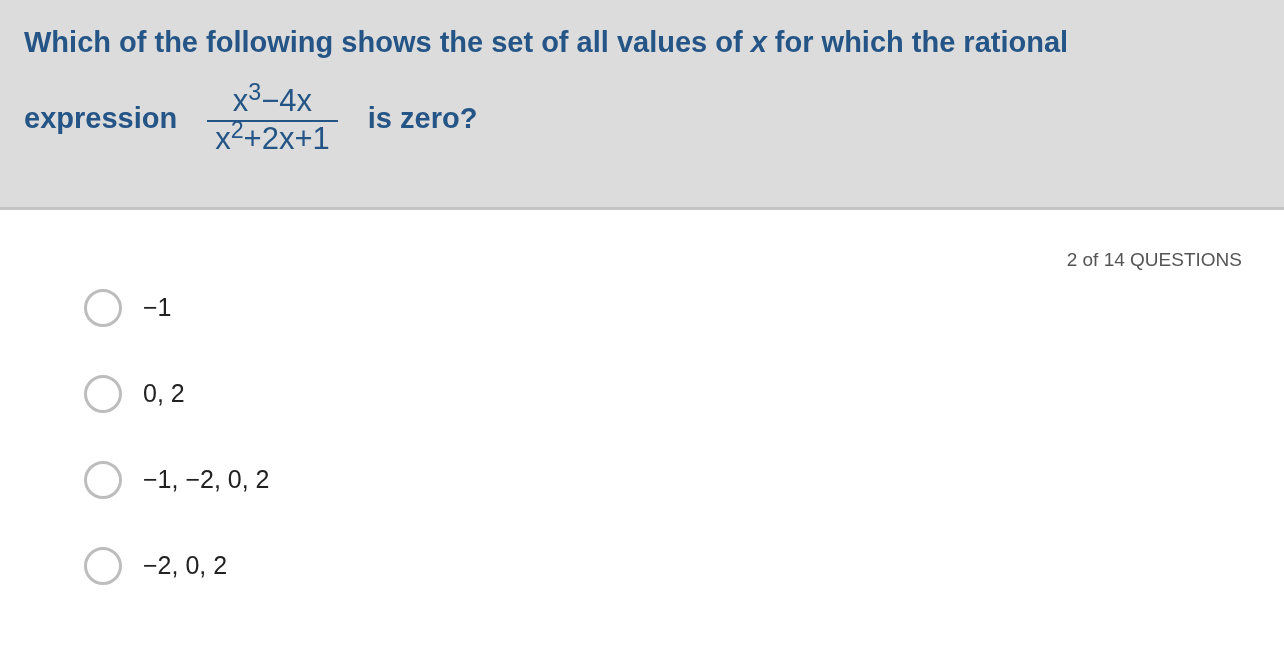 Image resolution: width=1284 pixels, height=670 pixels. Describe the element at coordinates (1154, 260) in the screenshot. I see `question-counter: 2 of 14 QUESTIONS` at that location.